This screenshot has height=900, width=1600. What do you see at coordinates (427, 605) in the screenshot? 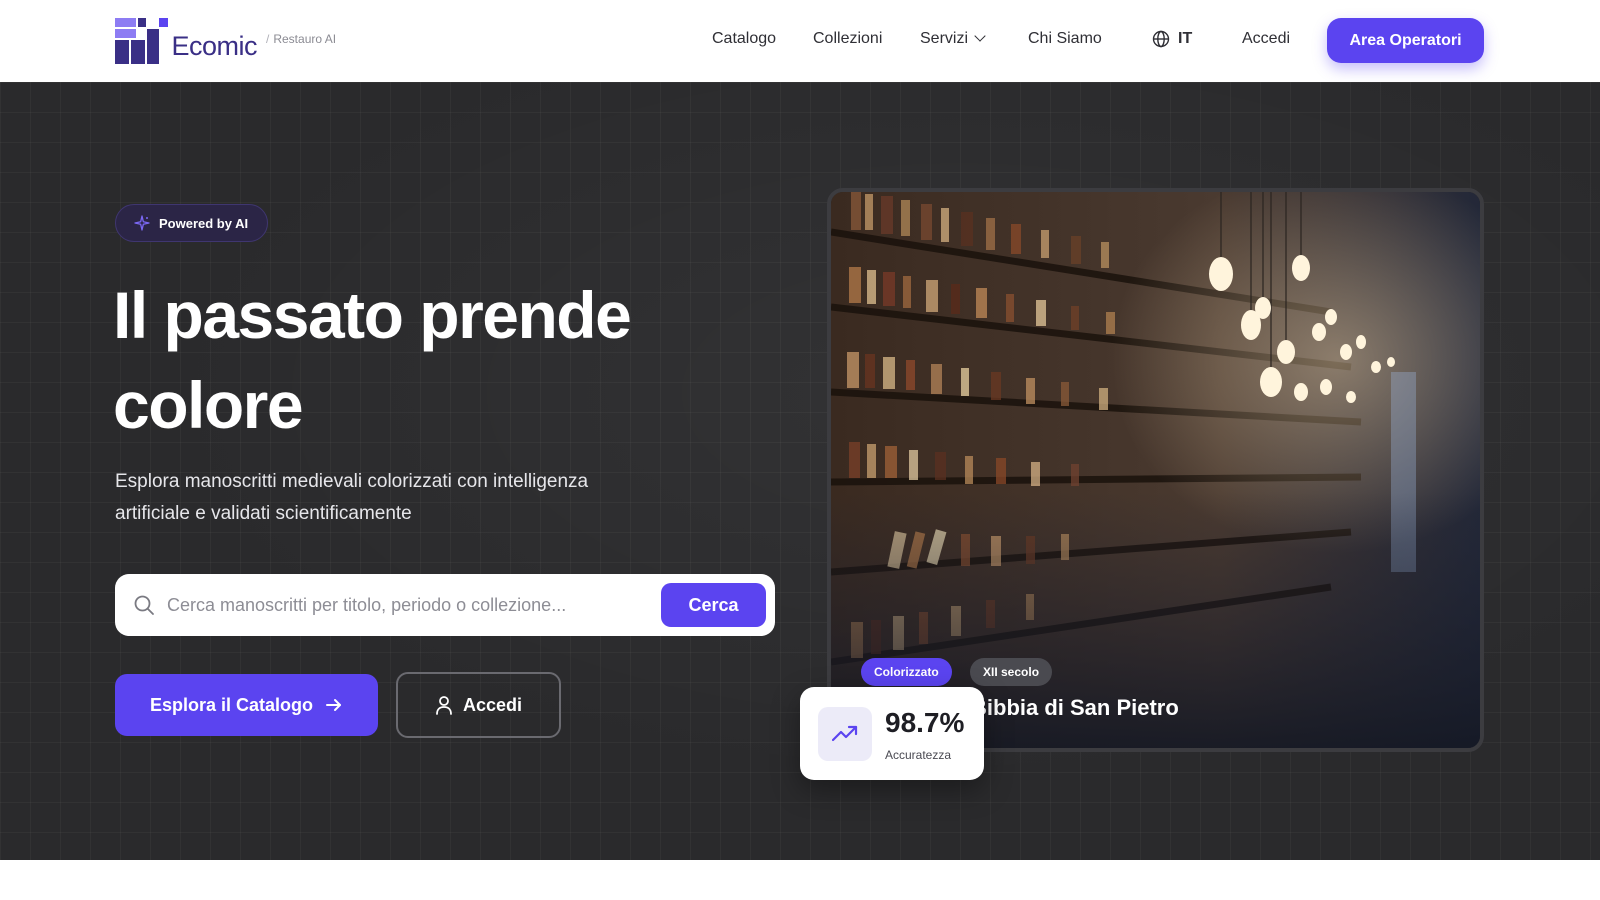
I see `search-input` at bounding box center [427, 605].